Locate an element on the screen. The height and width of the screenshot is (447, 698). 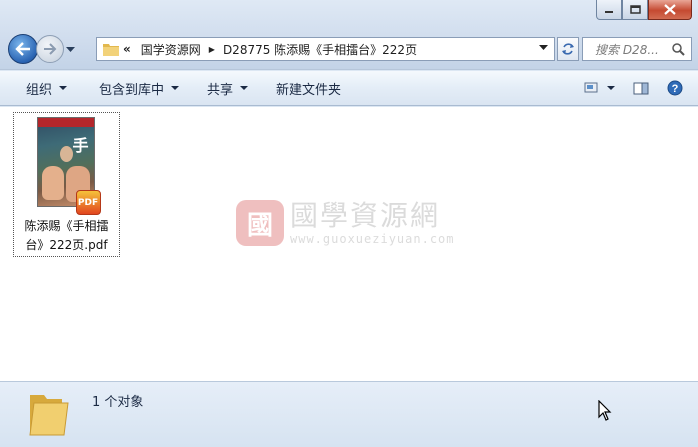
address-dropdown-icon is located at coordinates (543, 48).